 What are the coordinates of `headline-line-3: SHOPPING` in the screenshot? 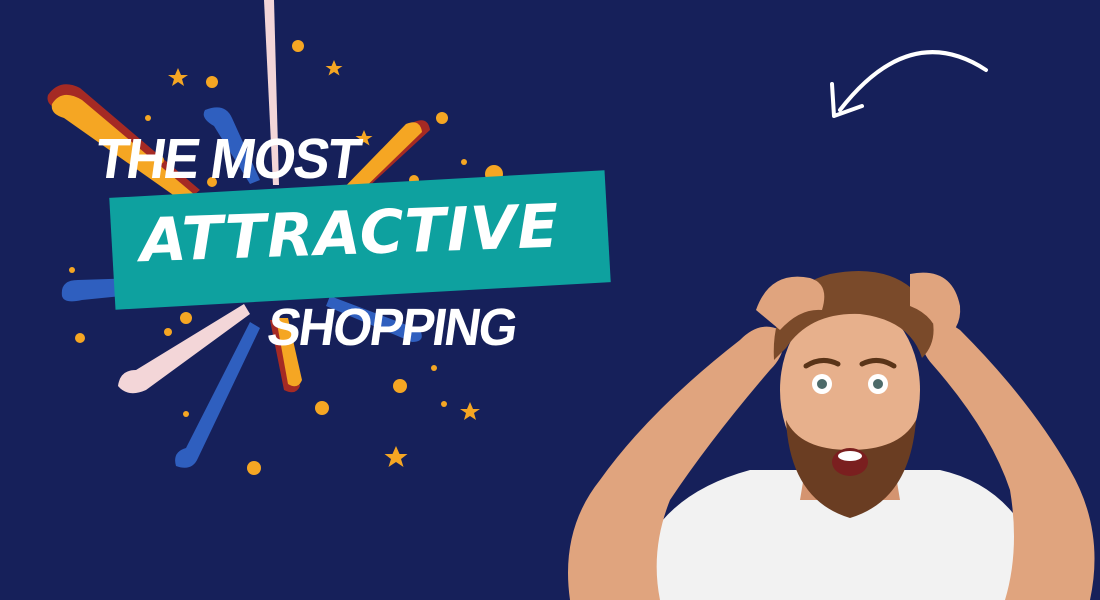 It's located at (392, 327).